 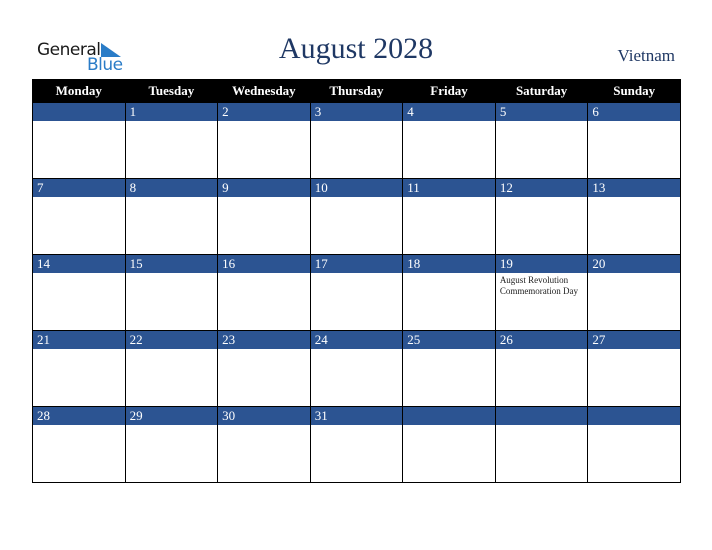 What do you see at coordinates (541, 112) in the screenshot?
I see `day-number: 5` at bounding box center [541, 112].